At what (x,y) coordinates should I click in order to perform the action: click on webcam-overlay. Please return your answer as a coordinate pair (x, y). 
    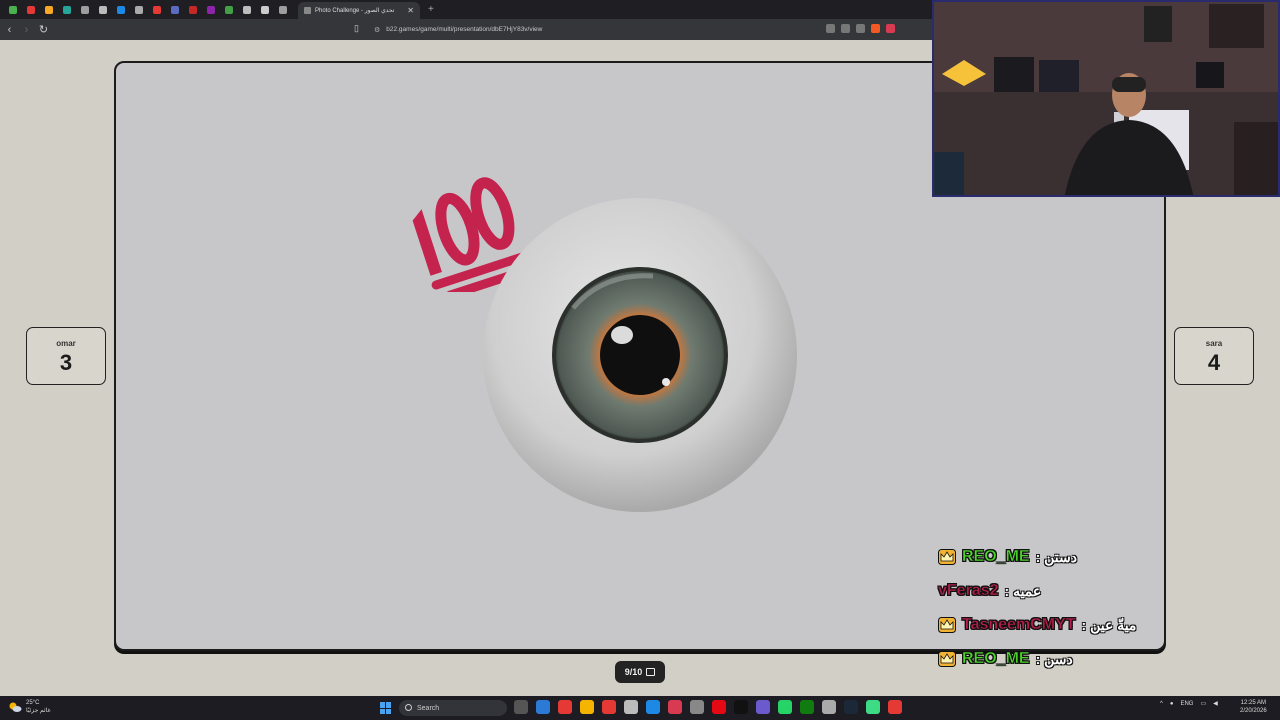
    Looking at the image, I should click on (1106, 98).